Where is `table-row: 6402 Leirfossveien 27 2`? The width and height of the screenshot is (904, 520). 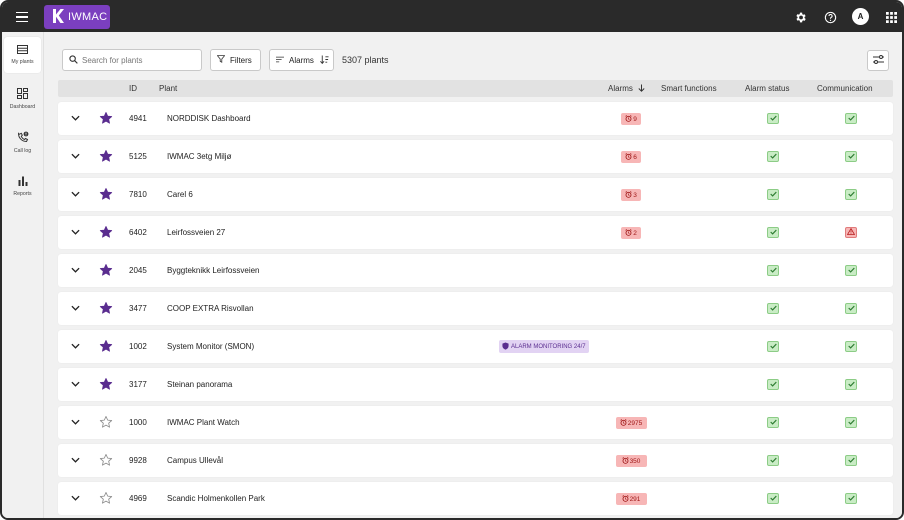
table-row: 6402 Leirfossveien 27 2 is located at coordinates (475, 232).